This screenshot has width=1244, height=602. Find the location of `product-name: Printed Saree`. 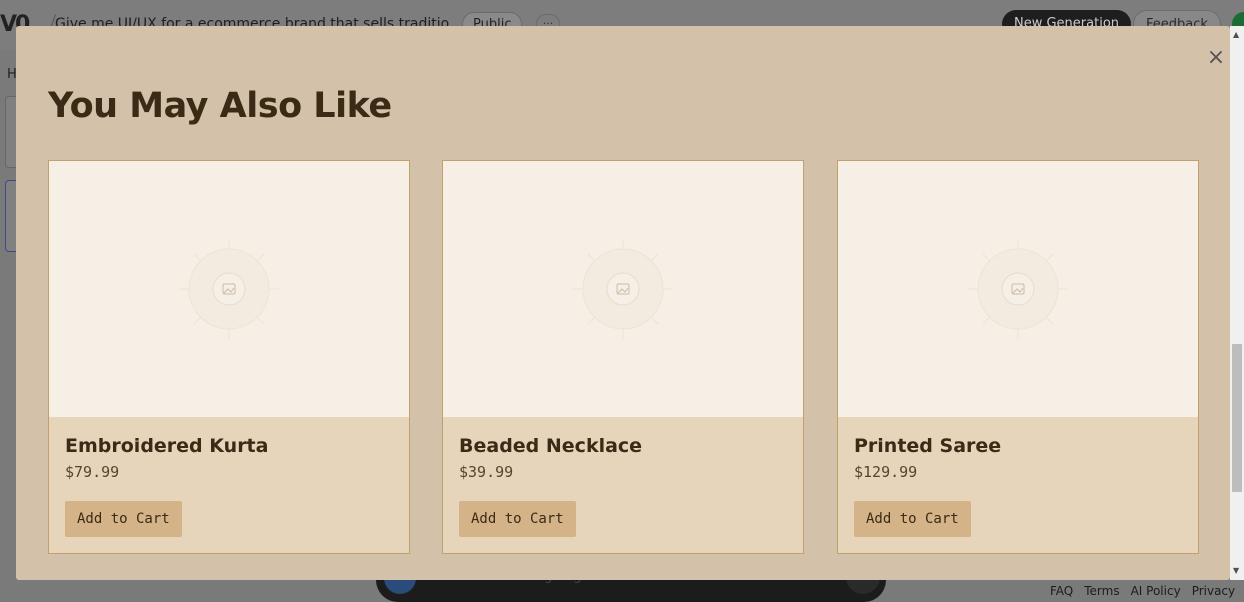

product-name: Printed Saree is located at coordinates (927, 446).